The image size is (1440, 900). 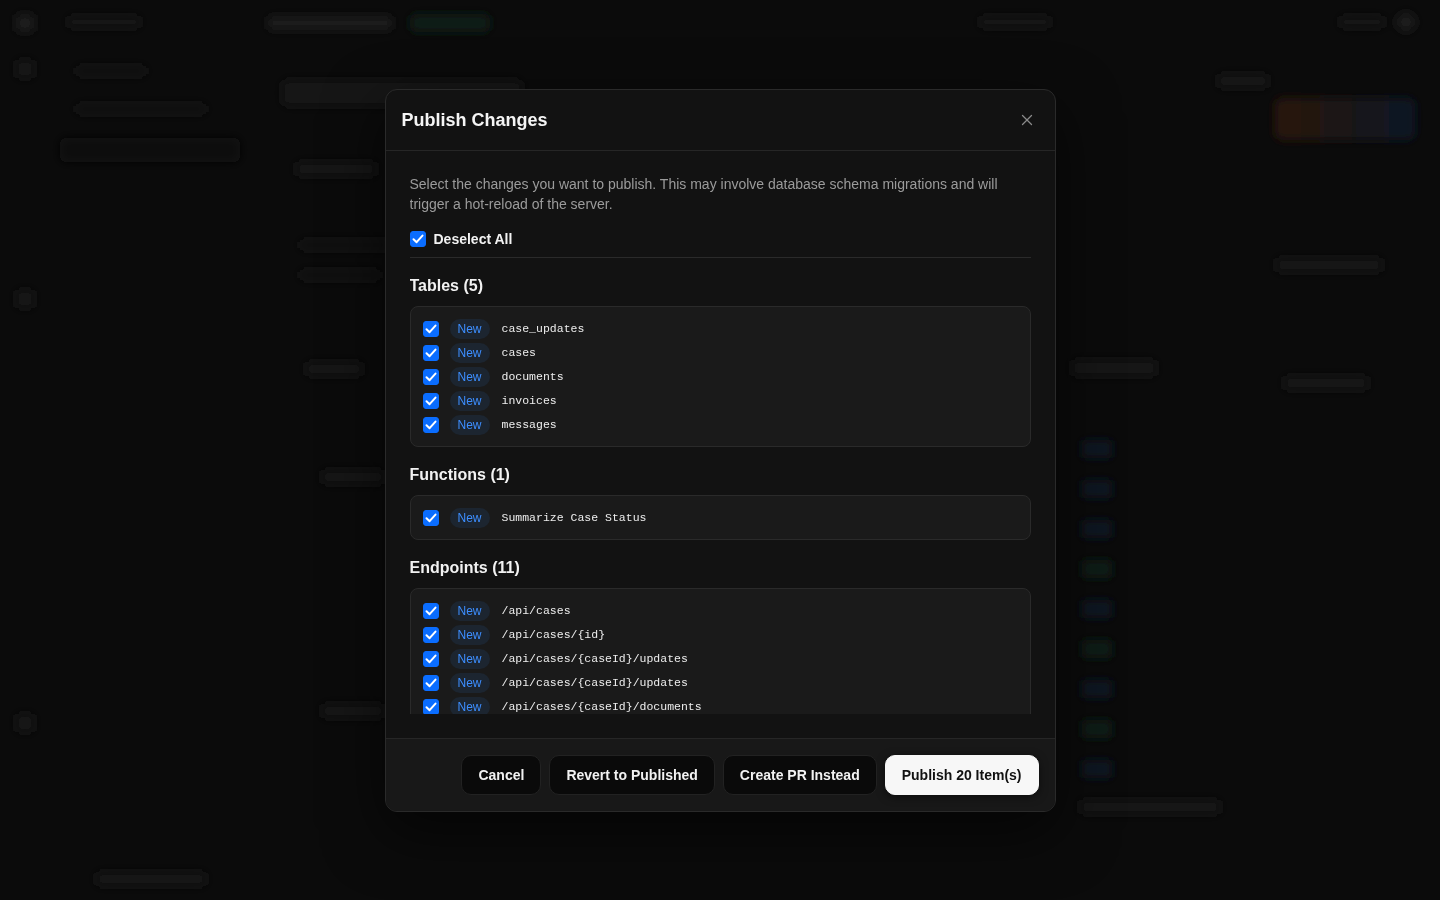 I want to click on secondary-action-button: Cancel, so click(x=501, y=774).